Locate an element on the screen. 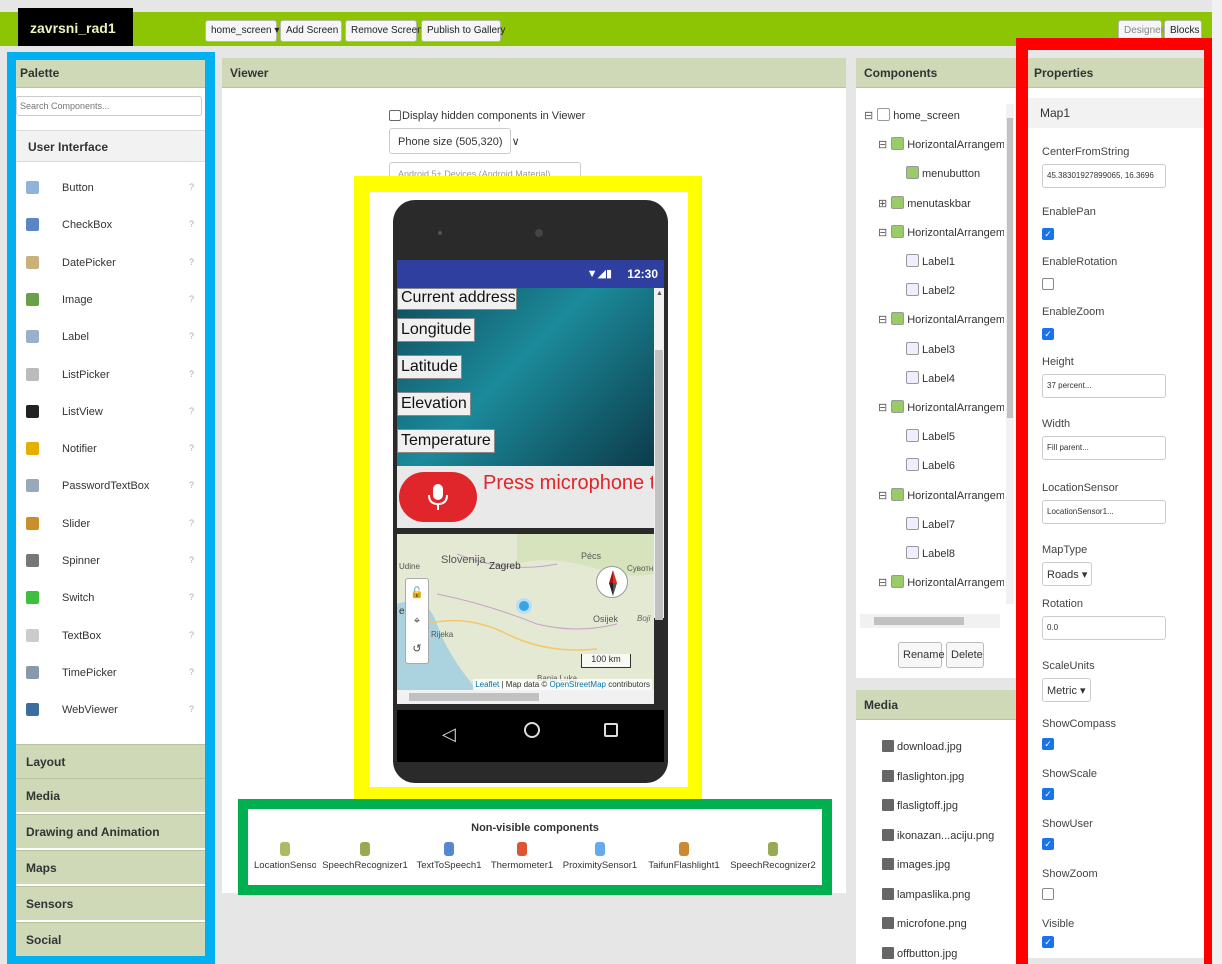 The height and width of the screenshot is (964, 1222). tree-node-label: menutaskbar is located at coordinates (939, 203).